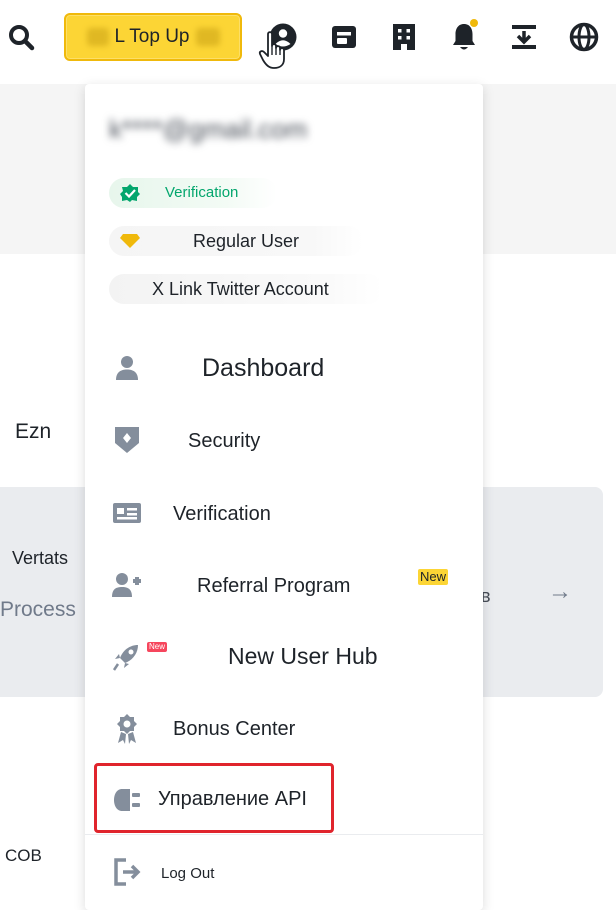 The image size is (616, 910). Describe the element at coordinates (524, 37) in the screenshot. I see `download-icon` at that location.